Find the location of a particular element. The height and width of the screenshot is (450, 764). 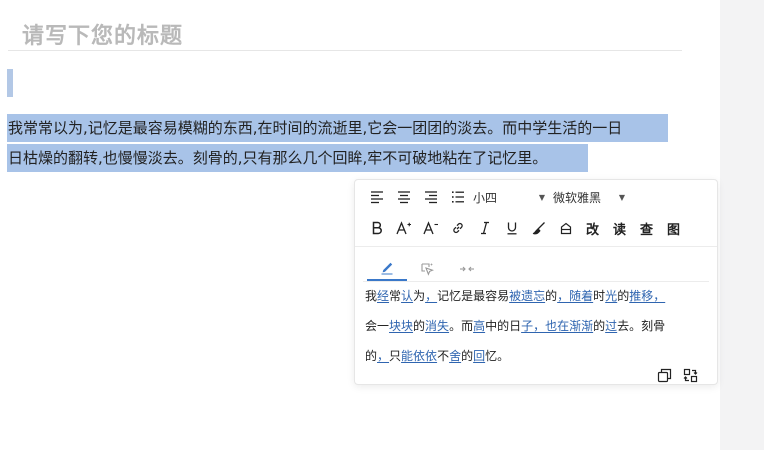

expand-arrows-icon is located at coordinates (467, 269).